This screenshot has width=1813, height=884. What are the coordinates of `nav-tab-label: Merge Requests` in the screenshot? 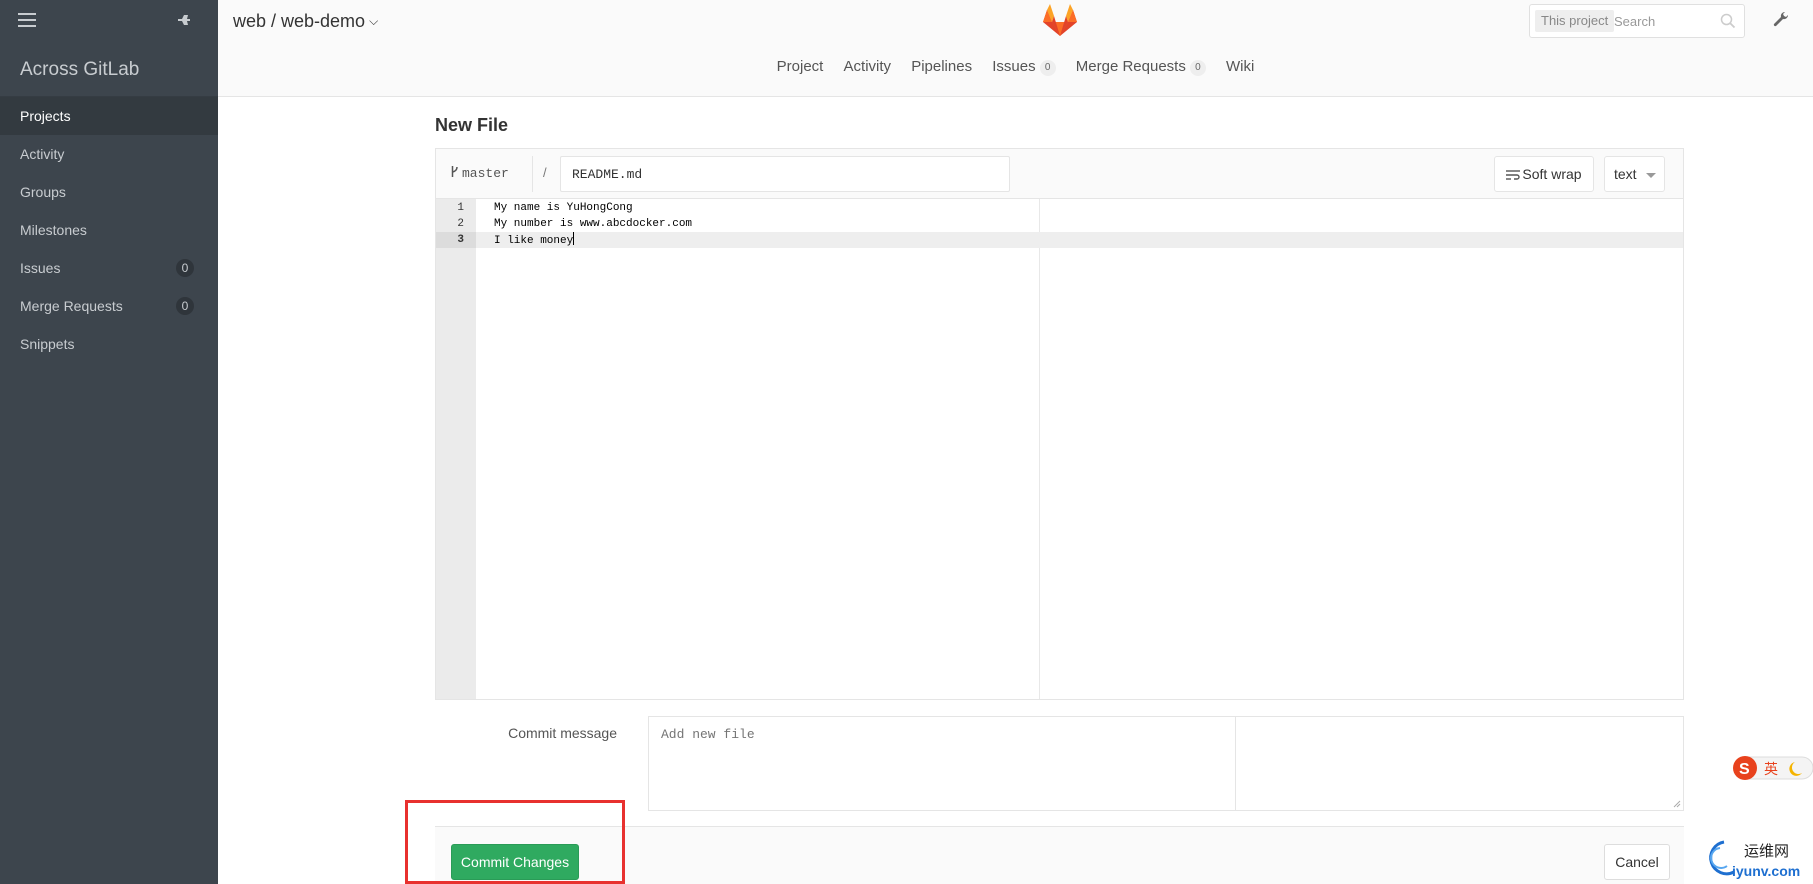 It's located at (1130, 66).